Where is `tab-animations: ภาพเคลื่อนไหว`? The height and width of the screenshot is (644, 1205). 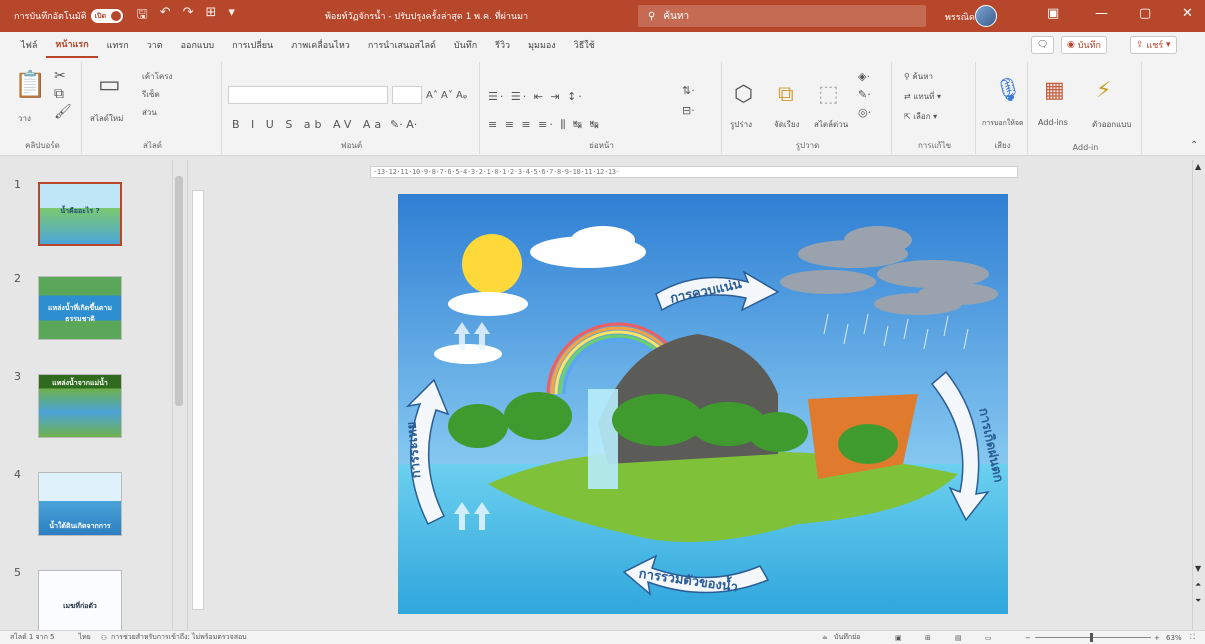 tab-animations: ภาพเคลื่อนไหว is located at coordinates (320, 45).